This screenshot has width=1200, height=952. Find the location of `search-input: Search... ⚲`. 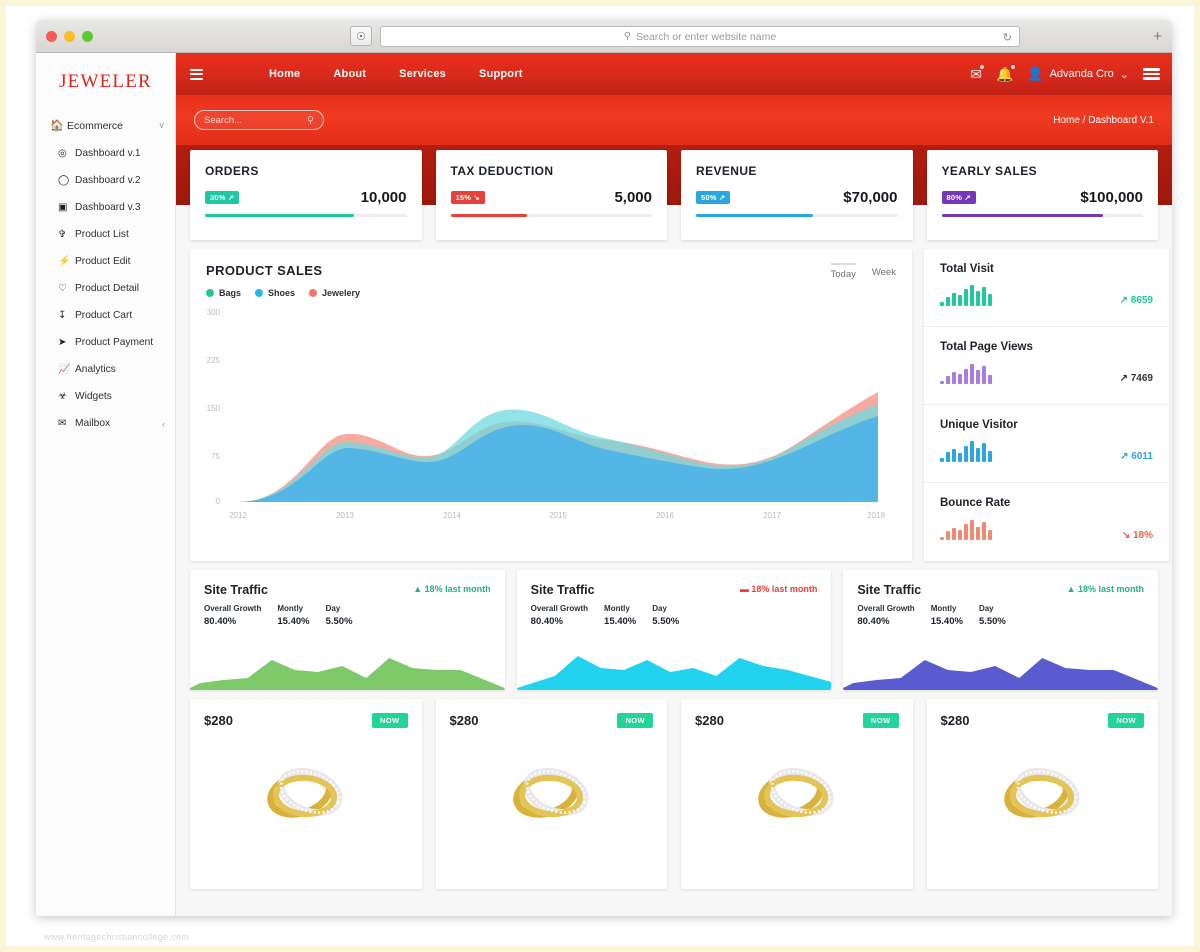

search-input: Search... ⚲ is located at coordinates (259, 120).